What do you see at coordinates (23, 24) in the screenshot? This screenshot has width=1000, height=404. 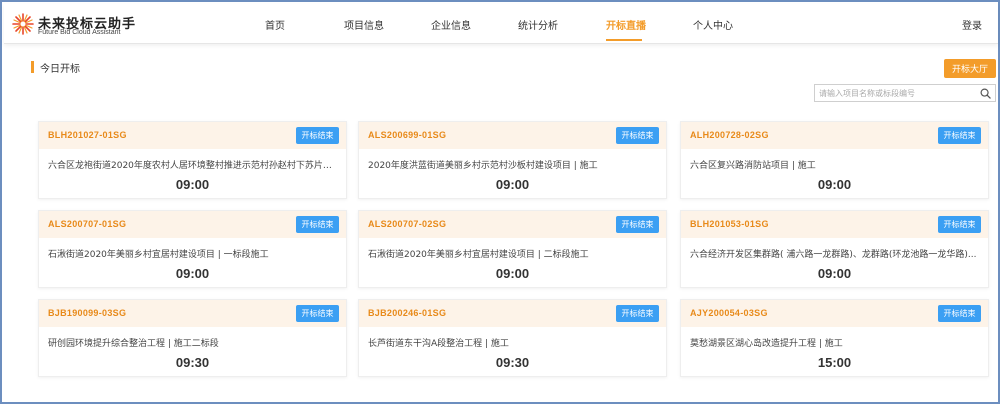 I see `logo-sunburst-icon` at bounding box center [23, 24].